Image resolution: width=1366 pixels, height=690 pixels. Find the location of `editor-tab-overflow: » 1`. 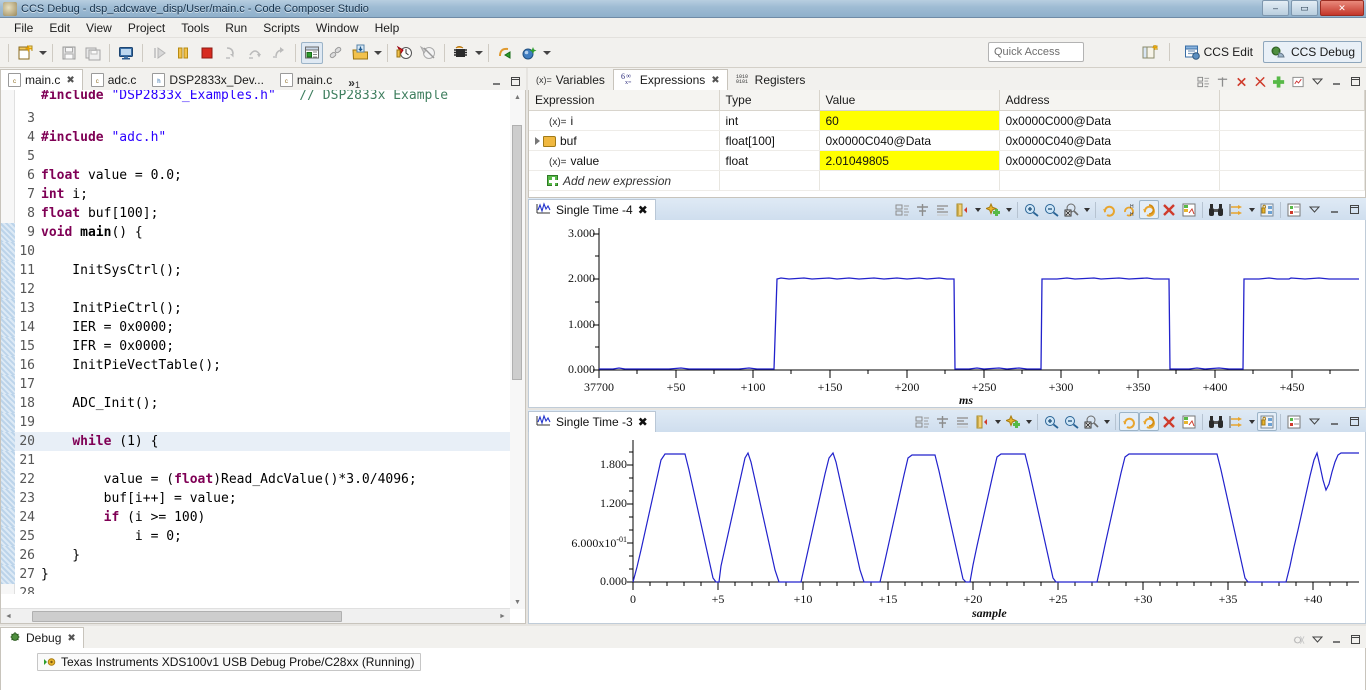

editor-tab-overflow: » 1 is located at coordinates (354, 79).